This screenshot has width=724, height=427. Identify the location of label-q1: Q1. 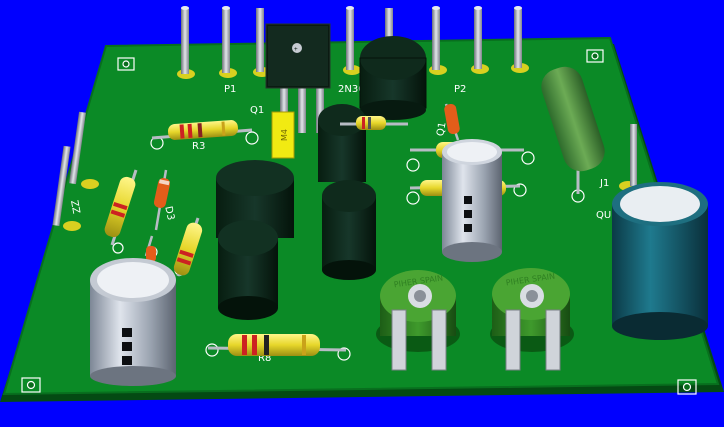
(257, 110).